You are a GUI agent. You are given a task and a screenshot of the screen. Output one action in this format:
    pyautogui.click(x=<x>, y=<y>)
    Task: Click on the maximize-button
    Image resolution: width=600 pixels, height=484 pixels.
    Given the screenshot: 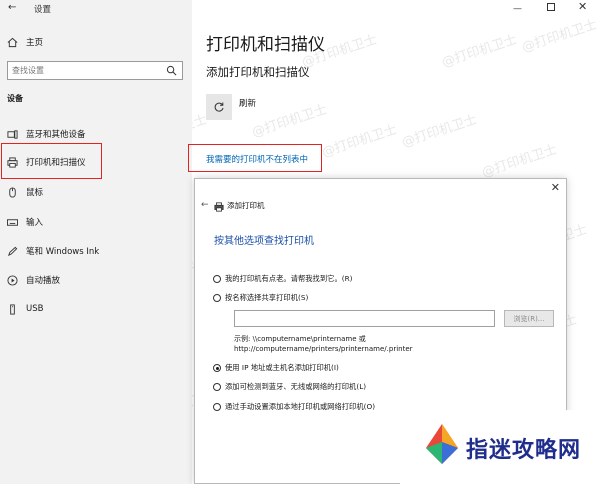 What is the action you would take?
    pyautogui.click(x=551, y=7)
    